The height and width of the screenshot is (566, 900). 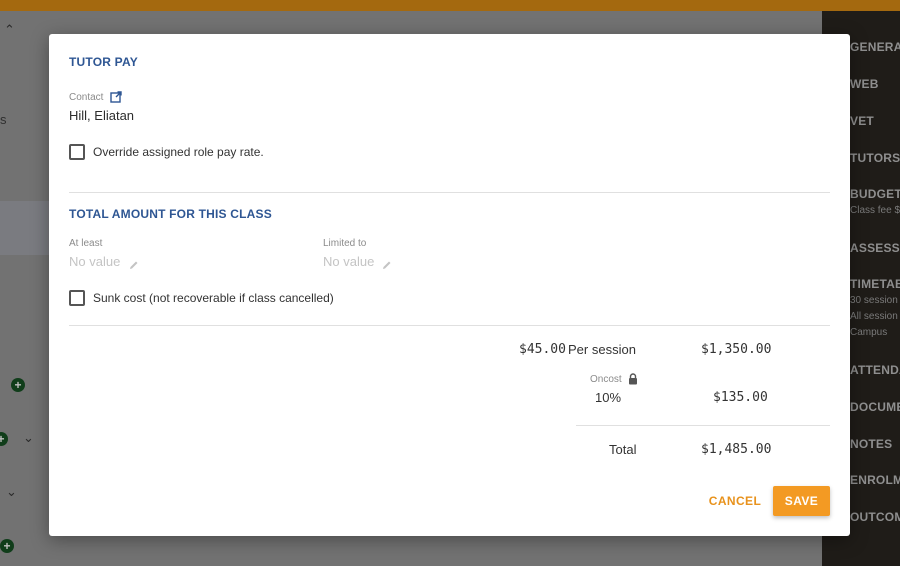 What do you see at coordinates (103, 62) in the screenshot?
I see `tutor-pay-title: TUTOR PAY` at bounding box center [103, 62].